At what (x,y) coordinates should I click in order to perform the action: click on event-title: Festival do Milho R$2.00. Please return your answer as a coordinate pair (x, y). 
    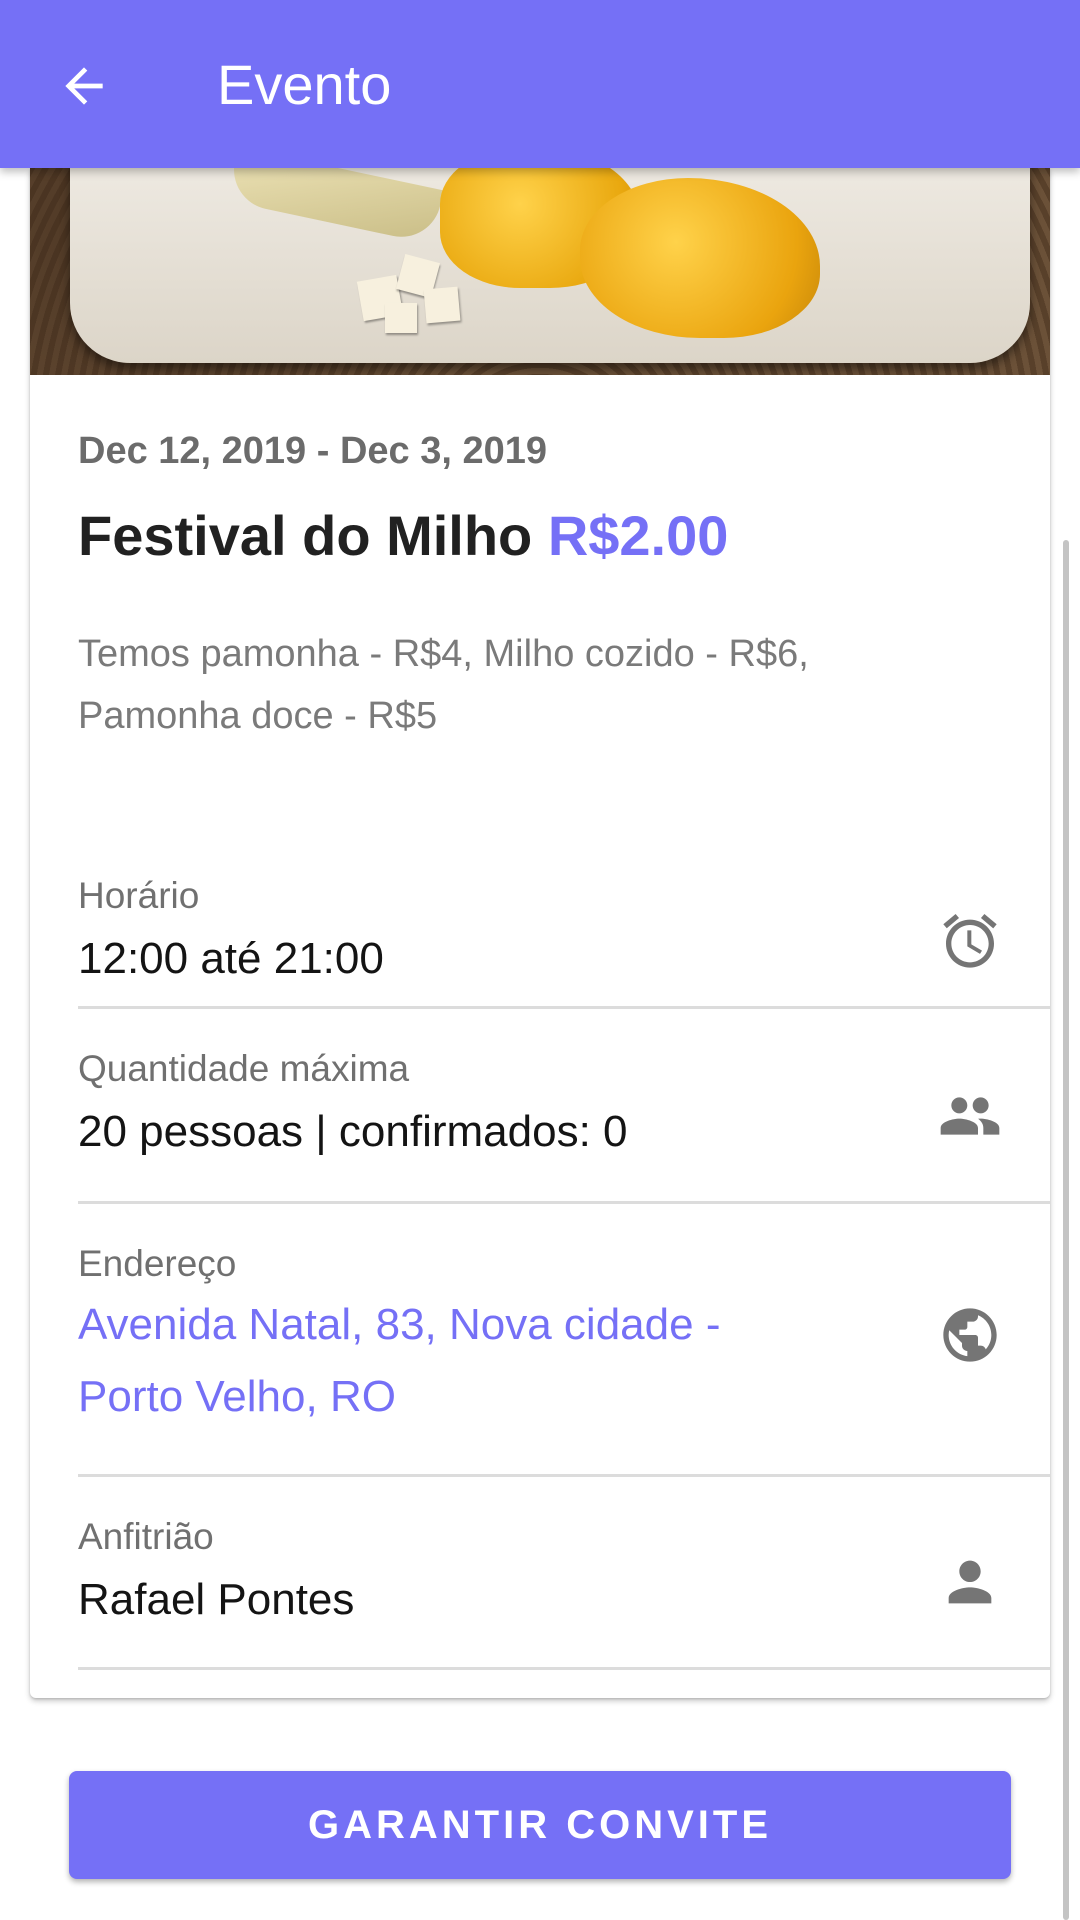
    Looking at the image, I should click on (403, 535).